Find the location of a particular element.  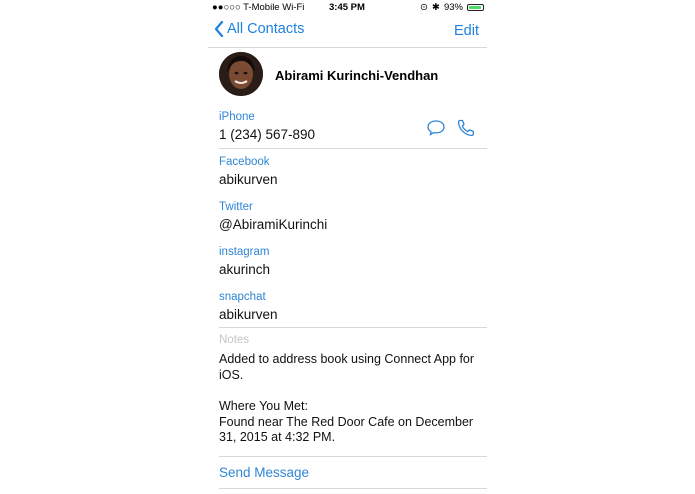

notes-line: Where You Met: is located at coordinates (263, 406).